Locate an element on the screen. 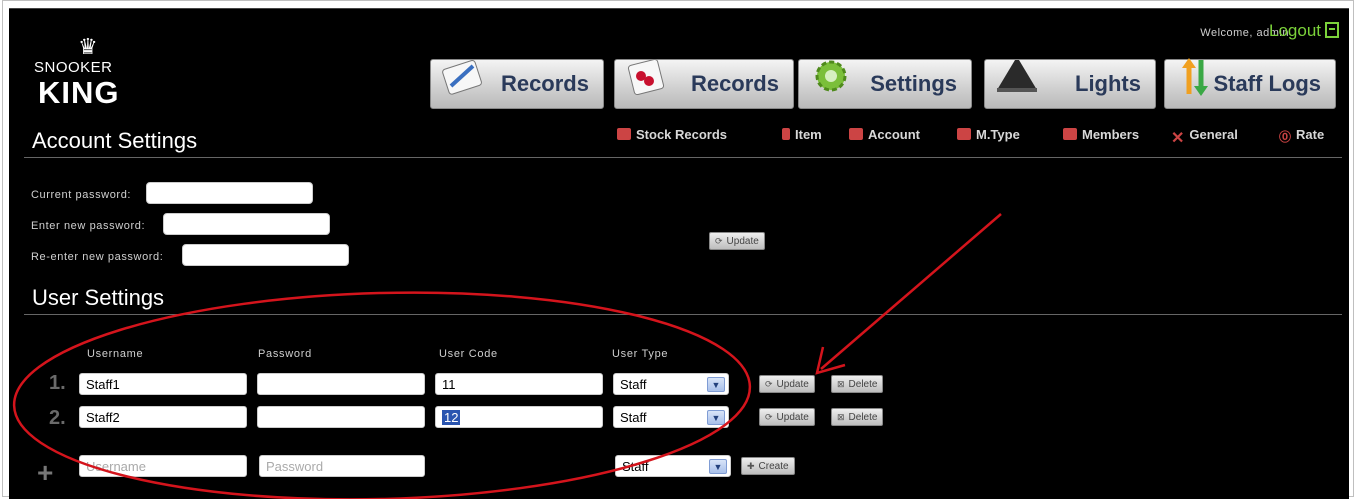 The width and height of the screenshot is (1355, 499). row-number: 1. is located at coordinates (57, 383).